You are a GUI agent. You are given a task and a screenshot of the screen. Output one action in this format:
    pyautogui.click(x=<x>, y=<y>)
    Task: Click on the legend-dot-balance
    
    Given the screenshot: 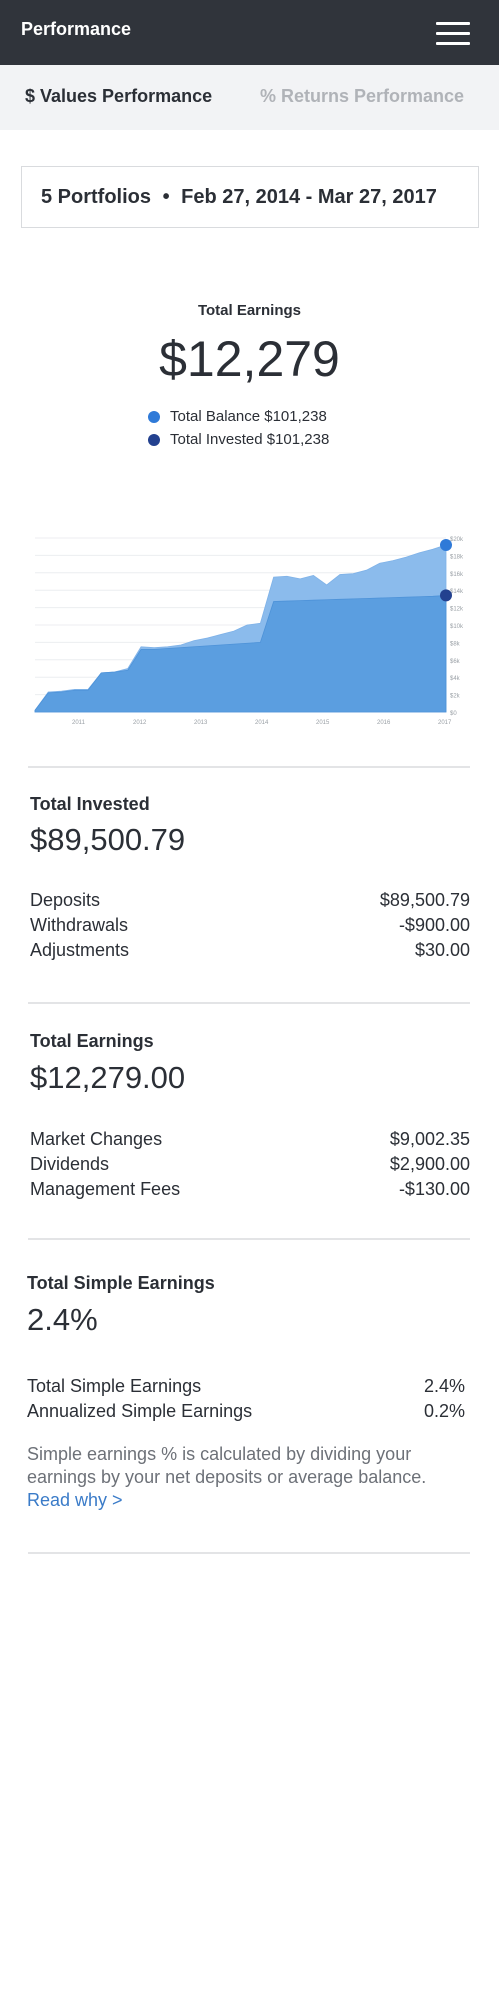 What is the action you would take?
    pyautogui.click(x=154, y=417)
    